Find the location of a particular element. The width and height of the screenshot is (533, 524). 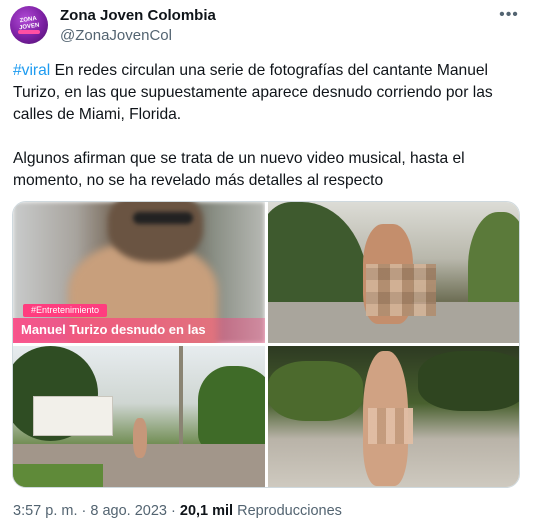

photo-caption: Manuel Turizo desnudo en las is located at coordinates (113, 329).